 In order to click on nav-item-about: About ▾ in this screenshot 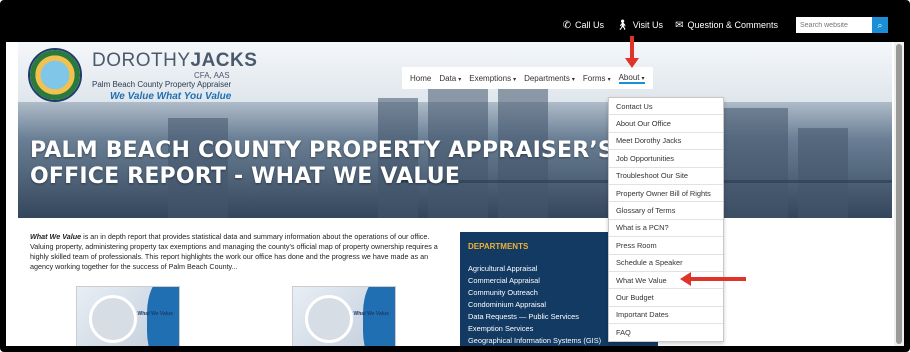, I will do `click(631, 78)`.